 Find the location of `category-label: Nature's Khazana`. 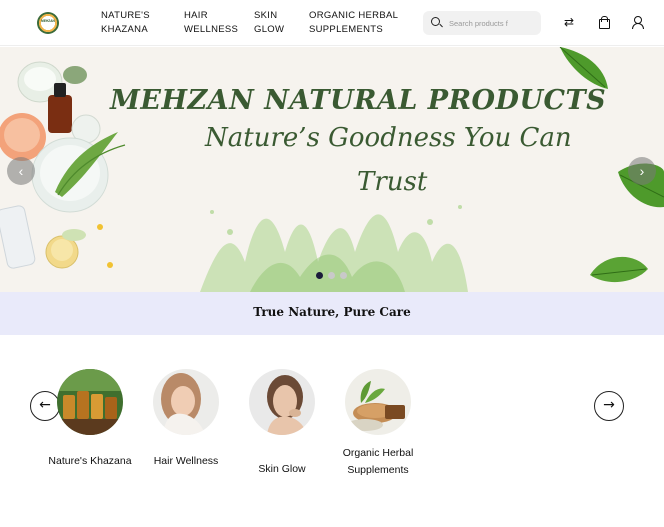

category-label: Nature's Khazana is located at coordinates (90, 461).